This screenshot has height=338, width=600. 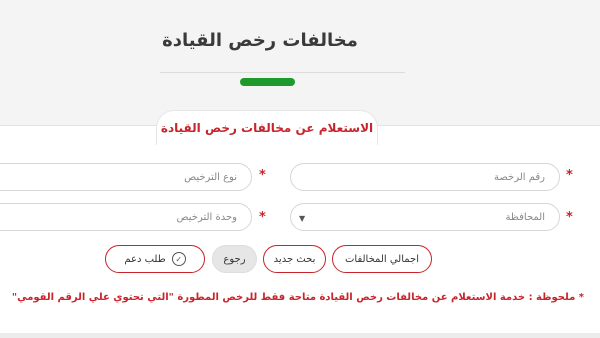 I want to click on governorate-select: المحافظة ▼, so click(x=425, y=217).